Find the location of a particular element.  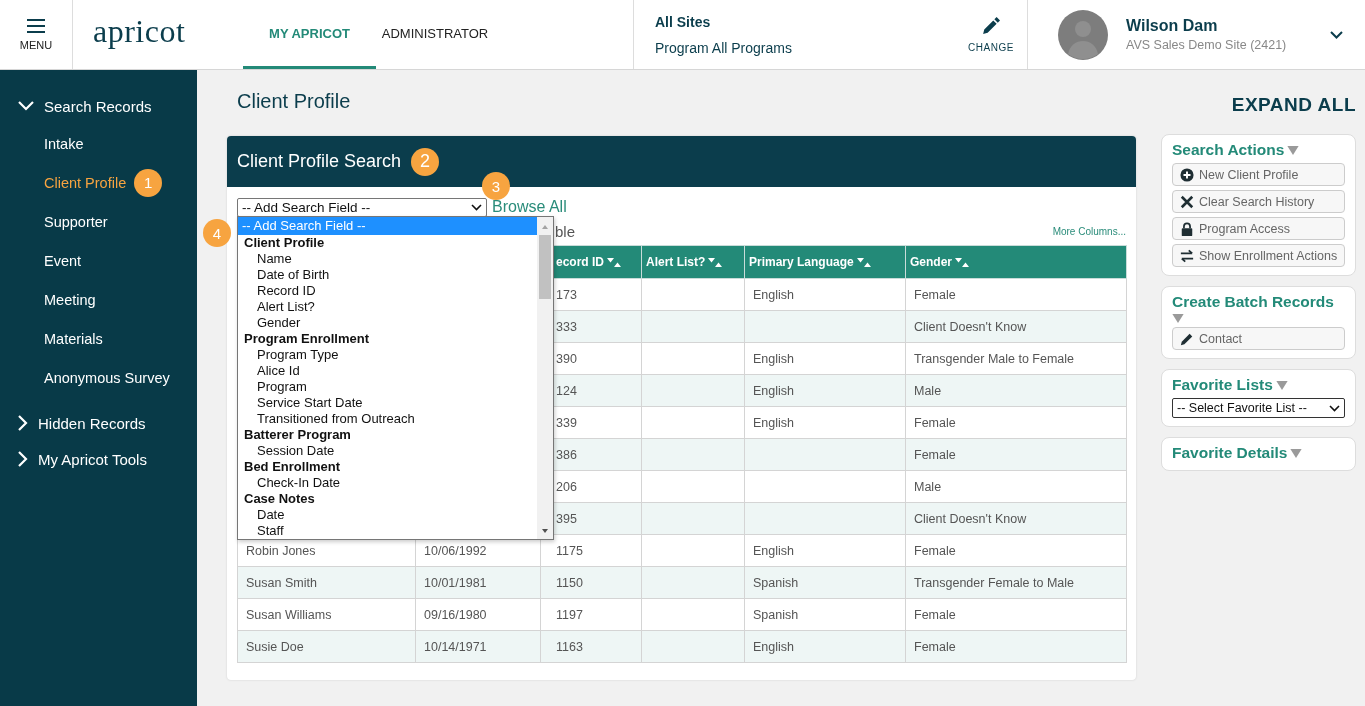

table-cell: Spanish is located at coordinates (825, 614).